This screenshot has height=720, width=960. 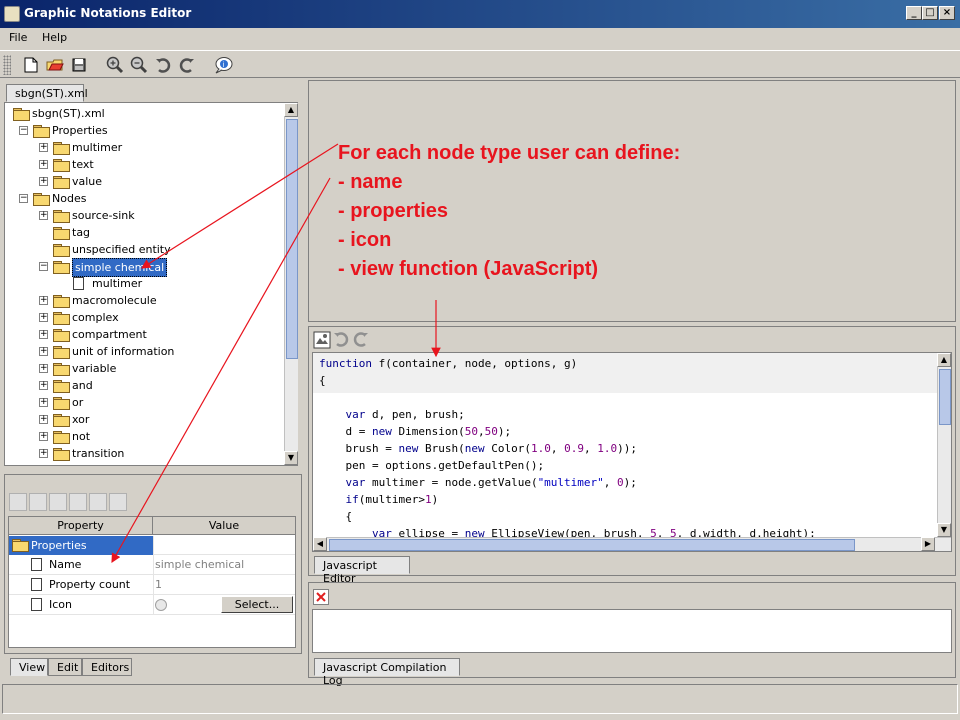 I want to click on zoom-in-icon, so click(x=115, y=65).